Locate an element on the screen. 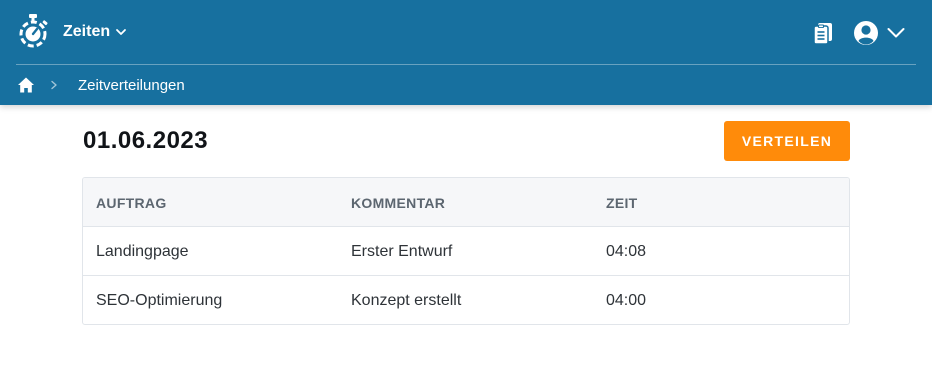 Image resolution: width=932 pixels, height=388 pixels. user-menu-button is located at coordinates (880, 33).